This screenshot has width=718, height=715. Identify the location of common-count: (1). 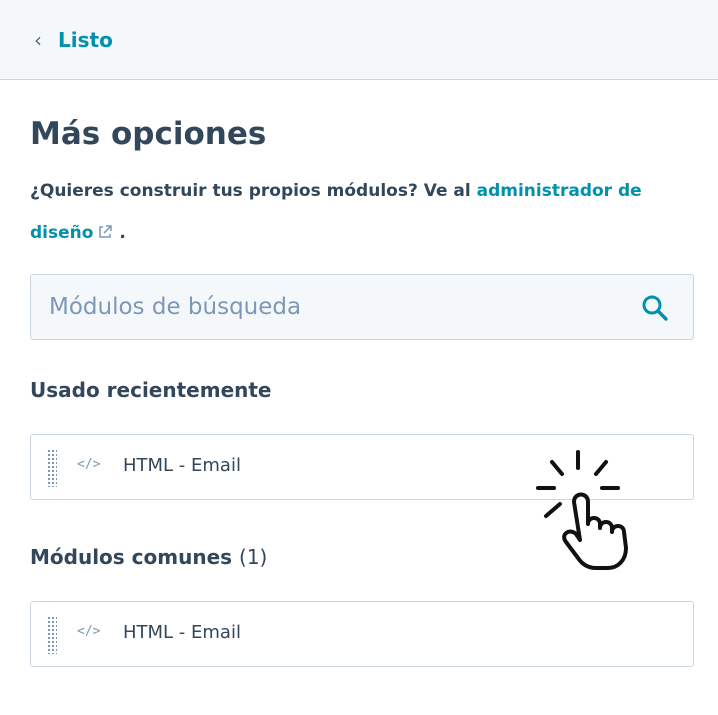
(253, 557).